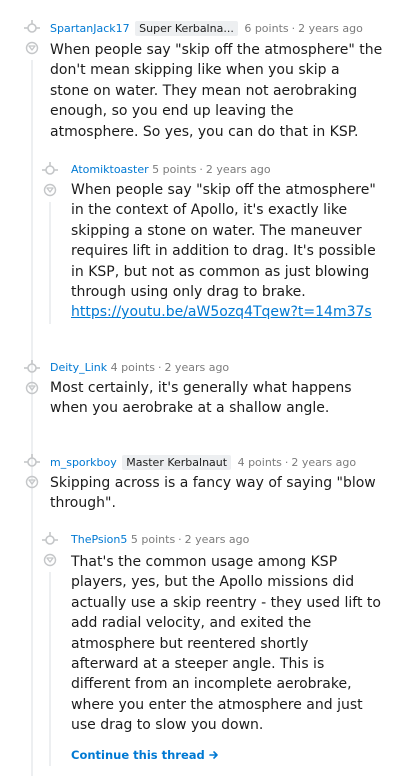 The height and width of the screenshot is (776, 401). I want to click on comment-meta: ThePsion5 5 points · 2 years ago, so click(160, 539).